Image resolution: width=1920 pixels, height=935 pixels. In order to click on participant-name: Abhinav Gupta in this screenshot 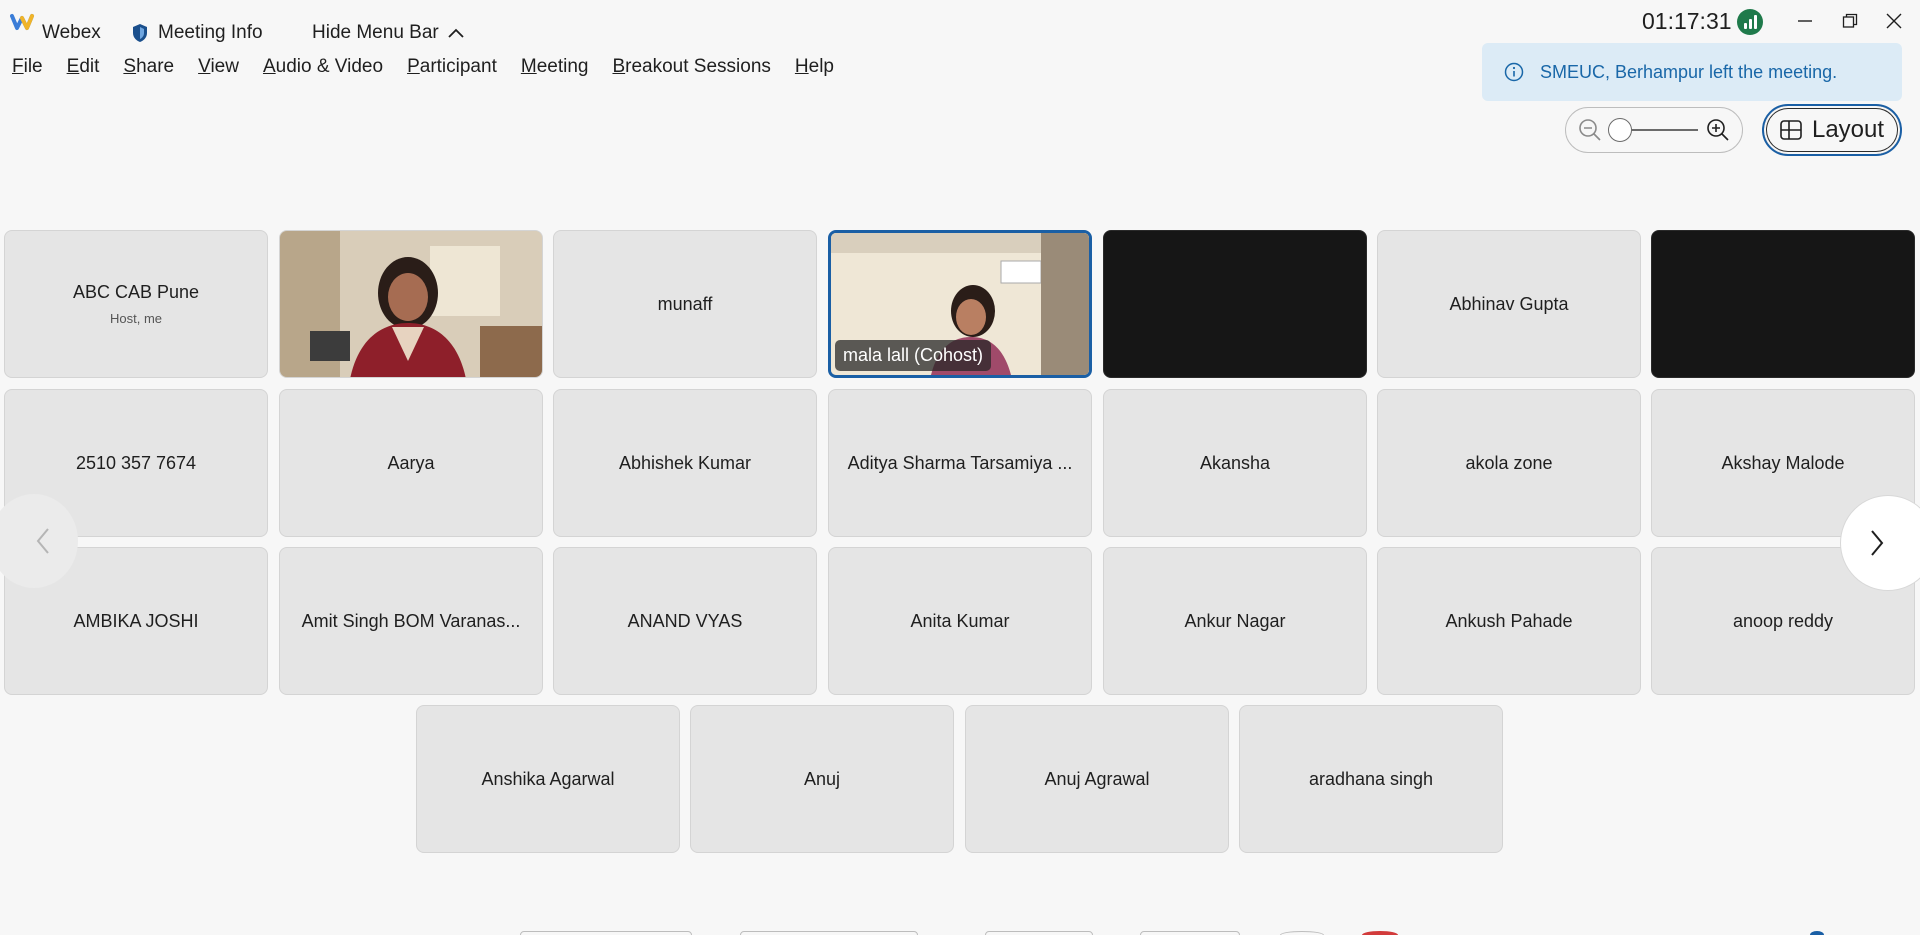, I will do `click(1509, 303)`.